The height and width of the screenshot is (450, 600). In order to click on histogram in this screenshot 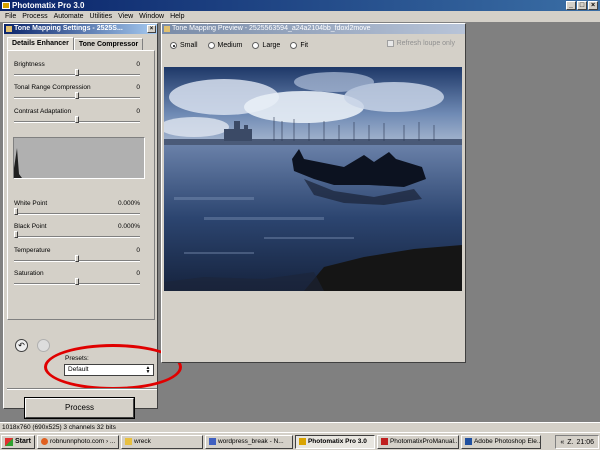, I will do `click(79, 158)`.